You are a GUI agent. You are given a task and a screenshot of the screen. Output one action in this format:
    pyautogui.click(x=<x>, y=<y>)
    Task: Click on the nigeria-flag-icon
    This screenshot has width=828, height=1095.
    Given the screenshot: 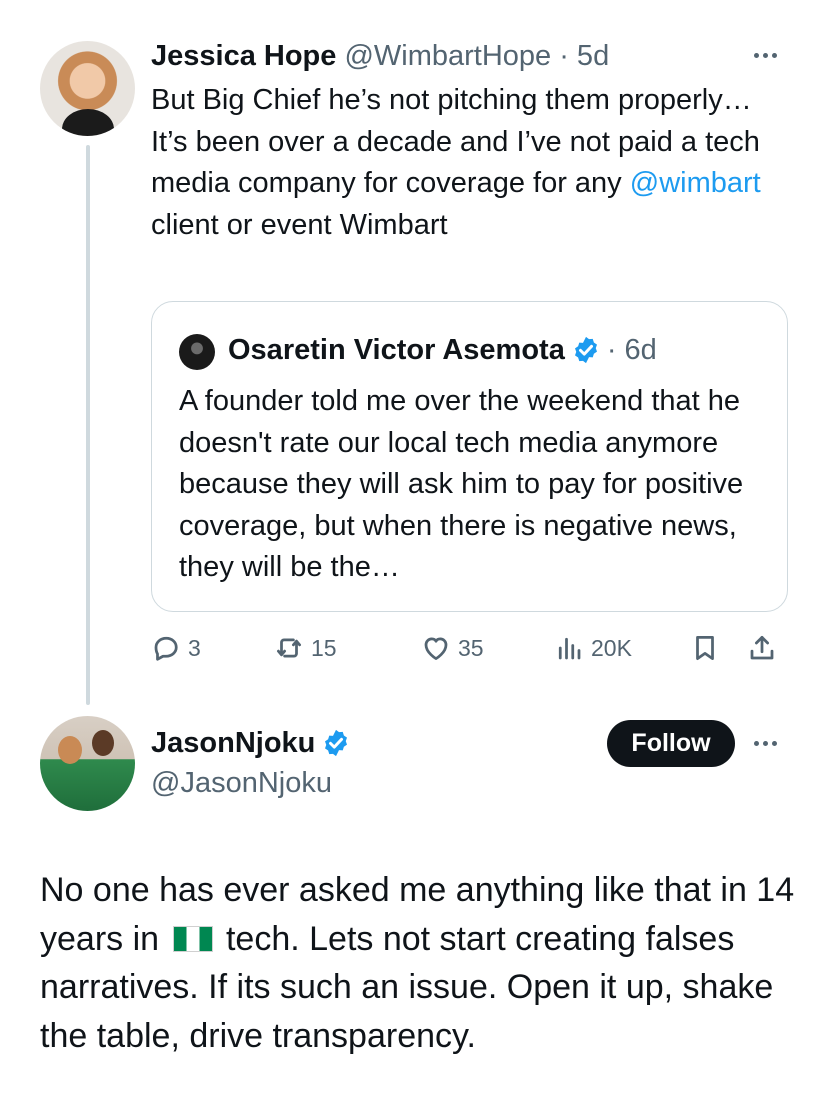 What is the action you would take?
    pyautogui.click(x=192, y=938)
    